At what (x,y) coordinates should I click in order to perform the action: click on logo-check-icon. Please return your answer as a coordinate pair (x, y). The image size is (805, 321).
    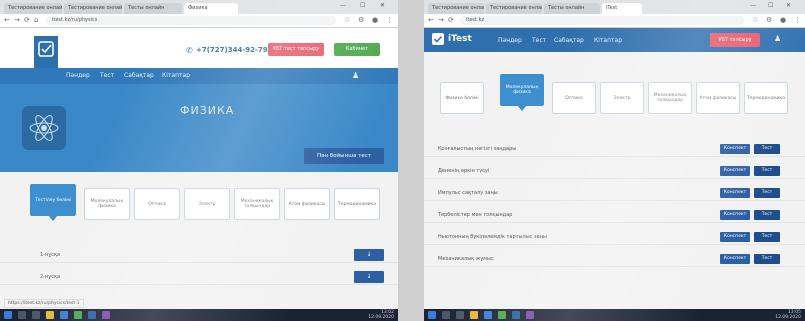
    Looking at the image, I should click on (438, 39).